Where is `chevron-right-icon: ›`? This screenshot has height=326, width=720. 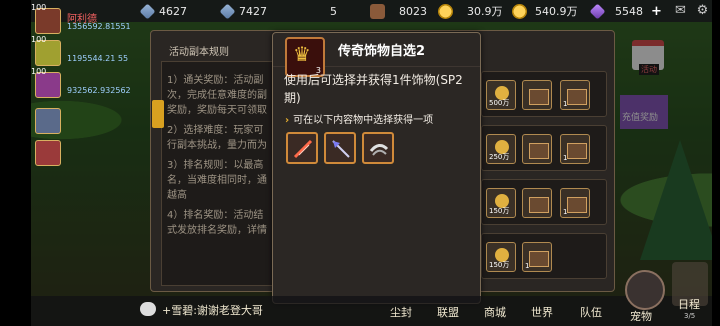 chevron-right-icon: › is located at coordinates (287, 120).